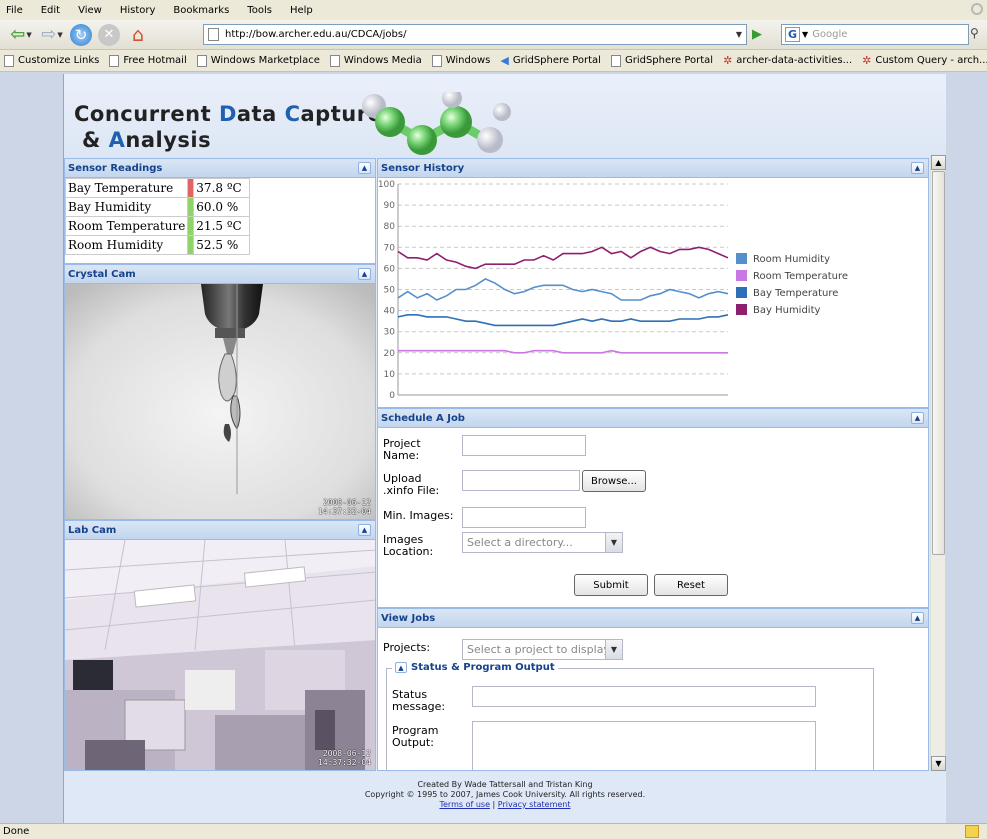  I want to click on magnifier-icon: ⚲, so click(974, 33).